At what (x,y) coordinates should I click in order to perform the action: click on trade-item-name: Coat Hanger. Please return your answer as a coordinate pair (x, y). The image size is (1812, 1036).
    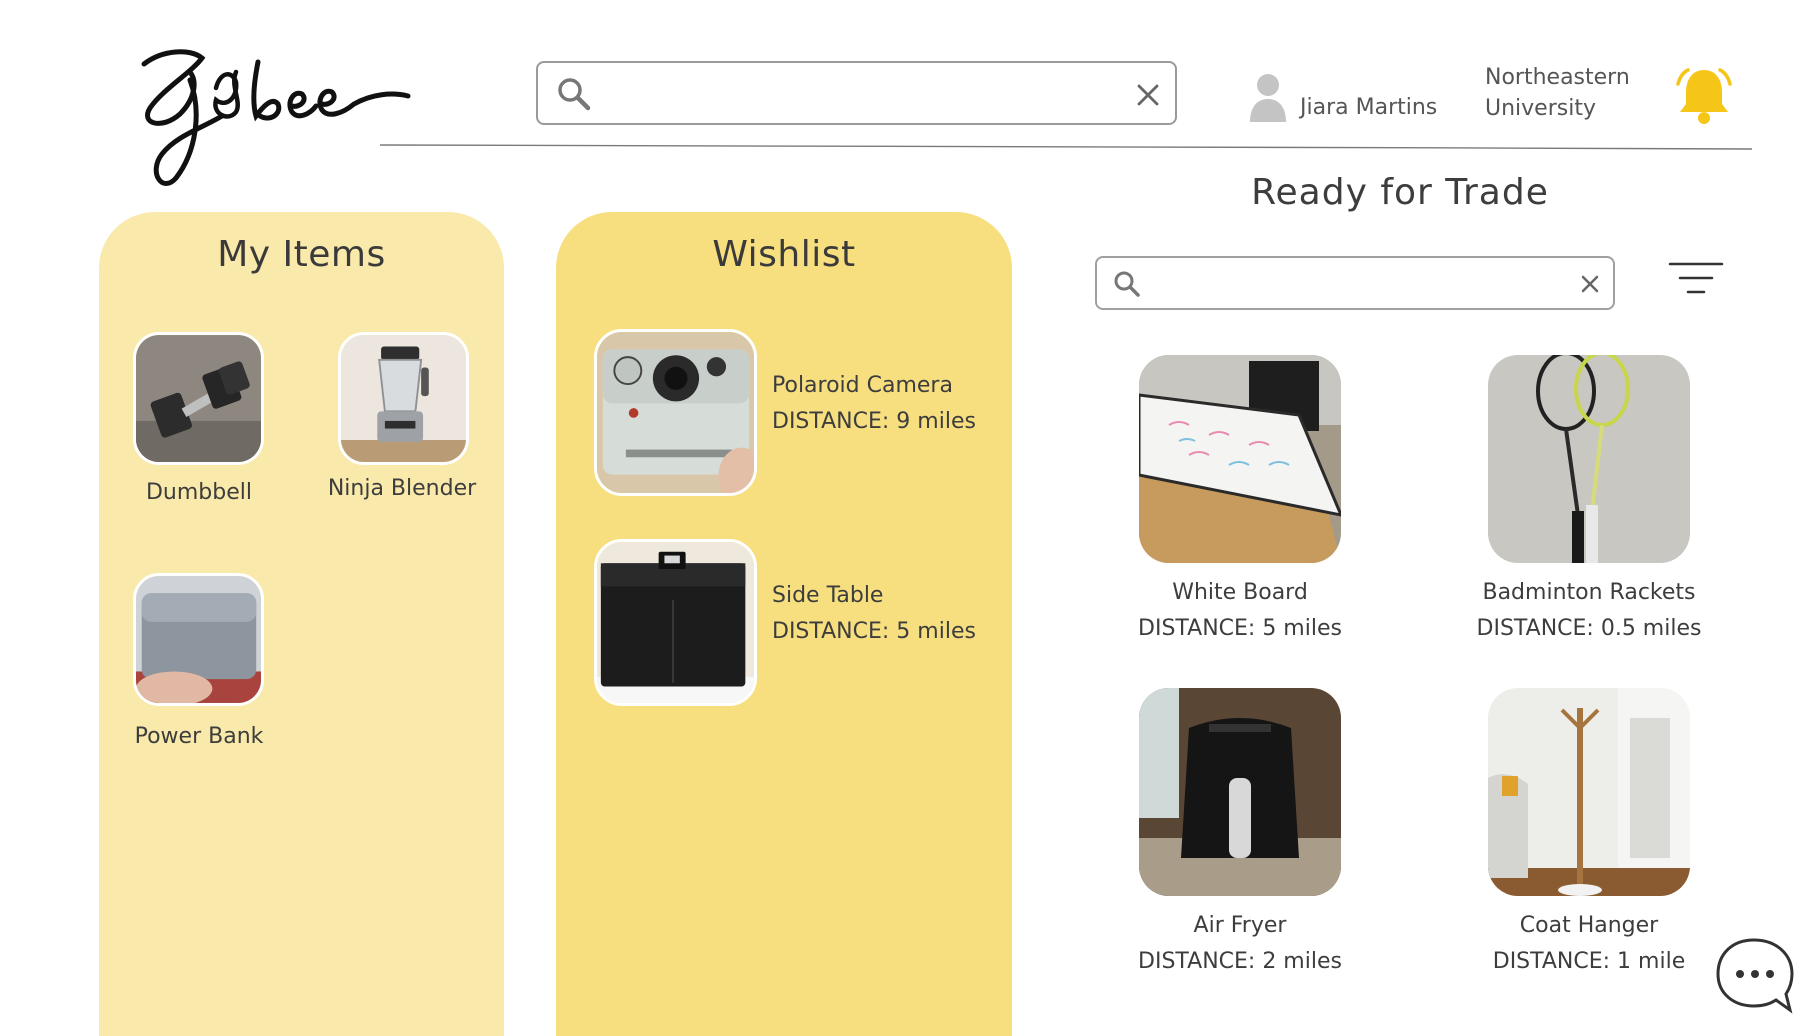
    Looking at the image, I should click on (1589, 925).